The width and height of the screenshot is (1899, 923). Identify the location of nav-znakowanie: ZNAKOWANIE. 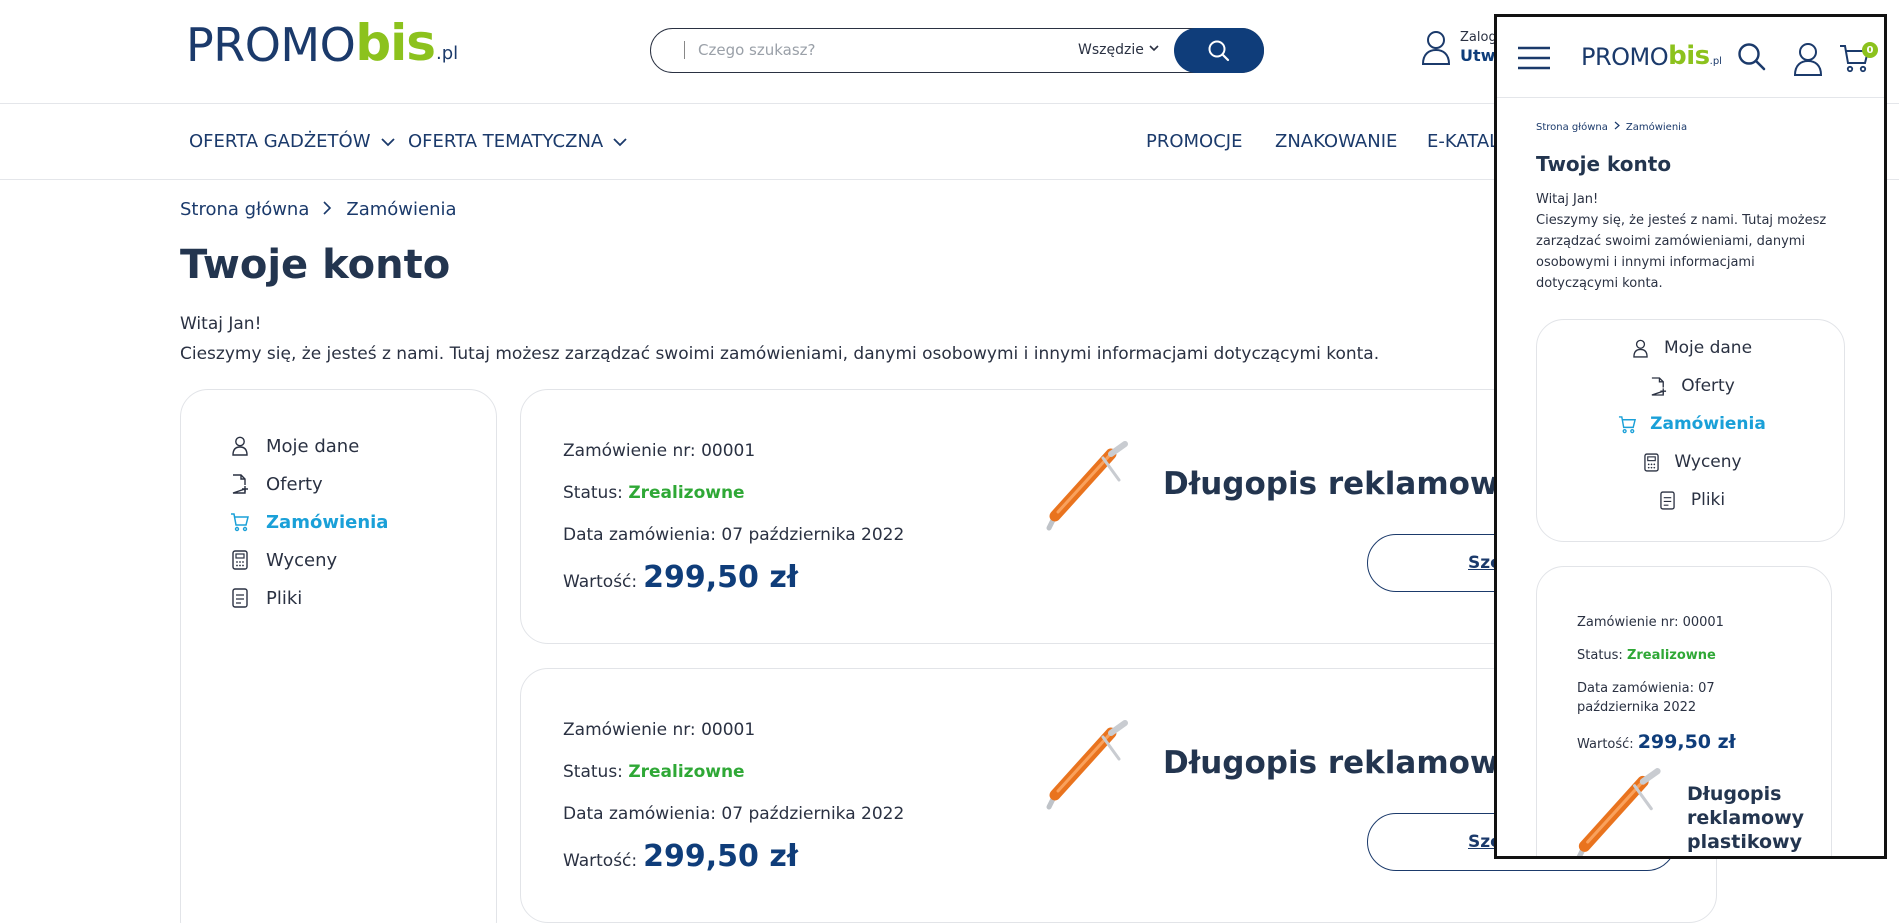
(1336, 141).